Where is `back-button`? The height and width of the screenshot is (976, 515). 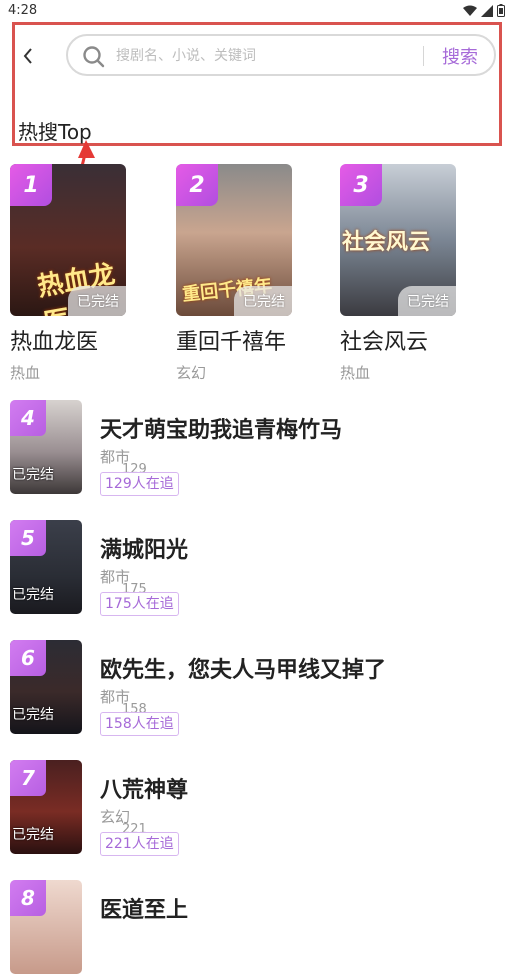 back-button is located at coordinates (28, 56).